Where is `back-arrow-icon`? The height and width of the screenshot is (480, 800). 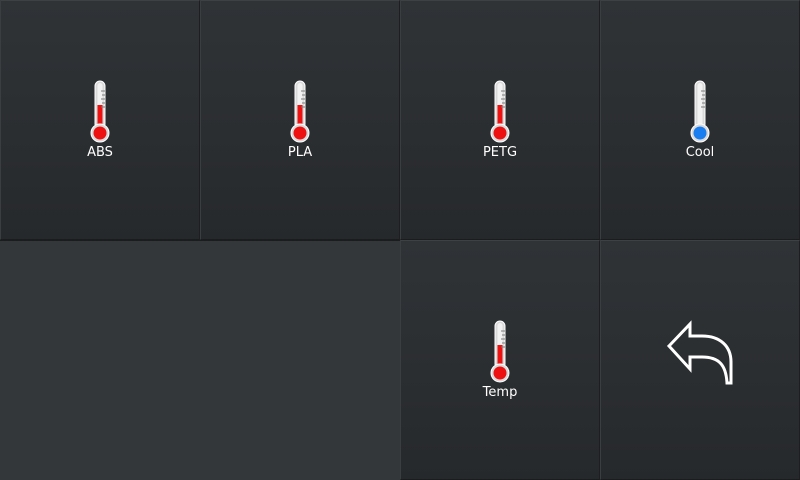 back-arrow-icon is located at coordinates (700, 352).